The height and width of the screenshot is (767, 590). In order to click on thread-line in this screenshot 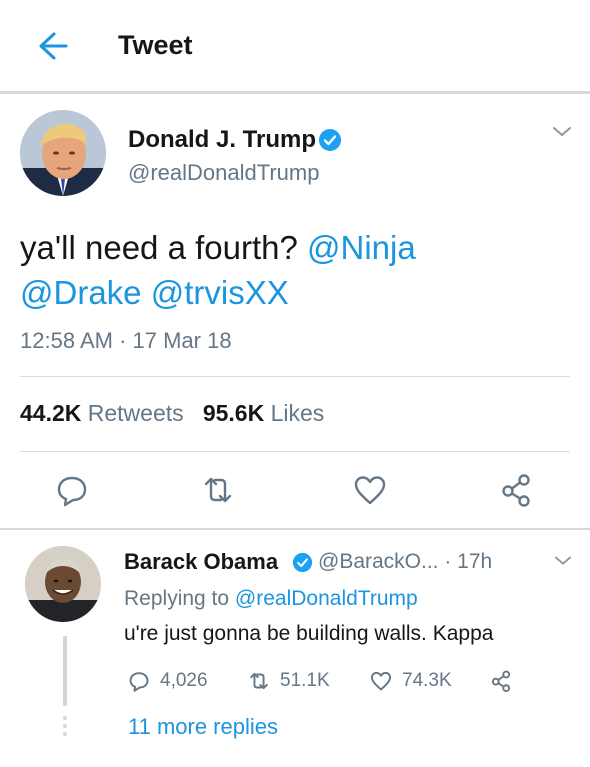, I will do `click(65, 671)`.